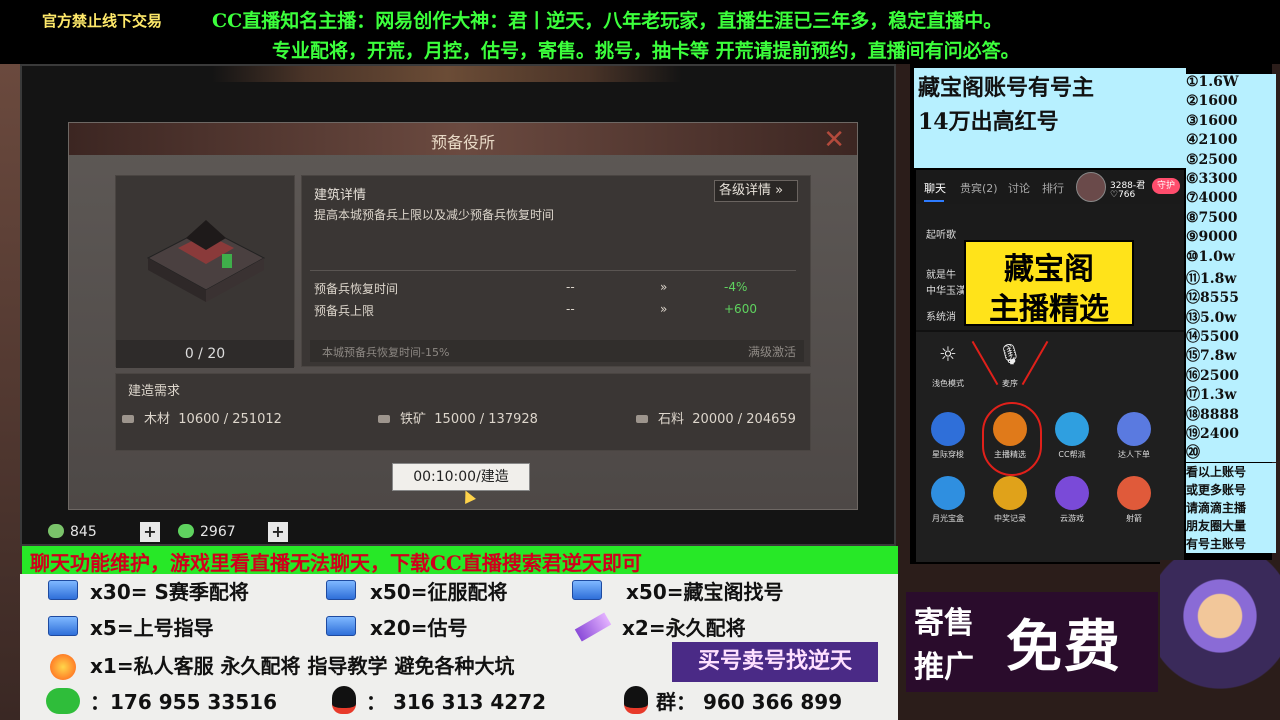  I want to click on menu-item-cc-guild: CC帮派, so click(1072, 436).